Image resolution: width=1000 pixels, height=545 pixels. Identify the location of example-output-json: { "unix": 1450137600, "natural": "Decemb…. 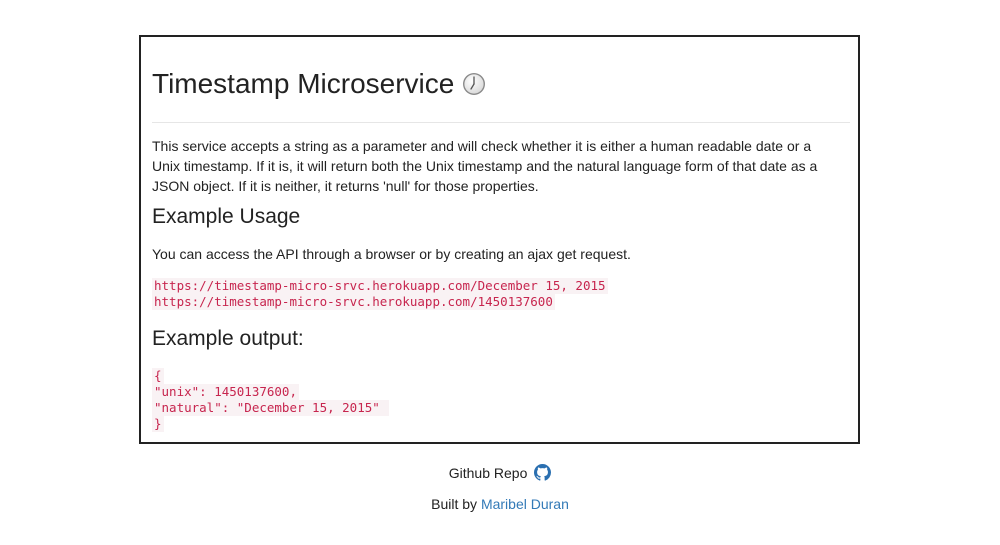
(271, 400).